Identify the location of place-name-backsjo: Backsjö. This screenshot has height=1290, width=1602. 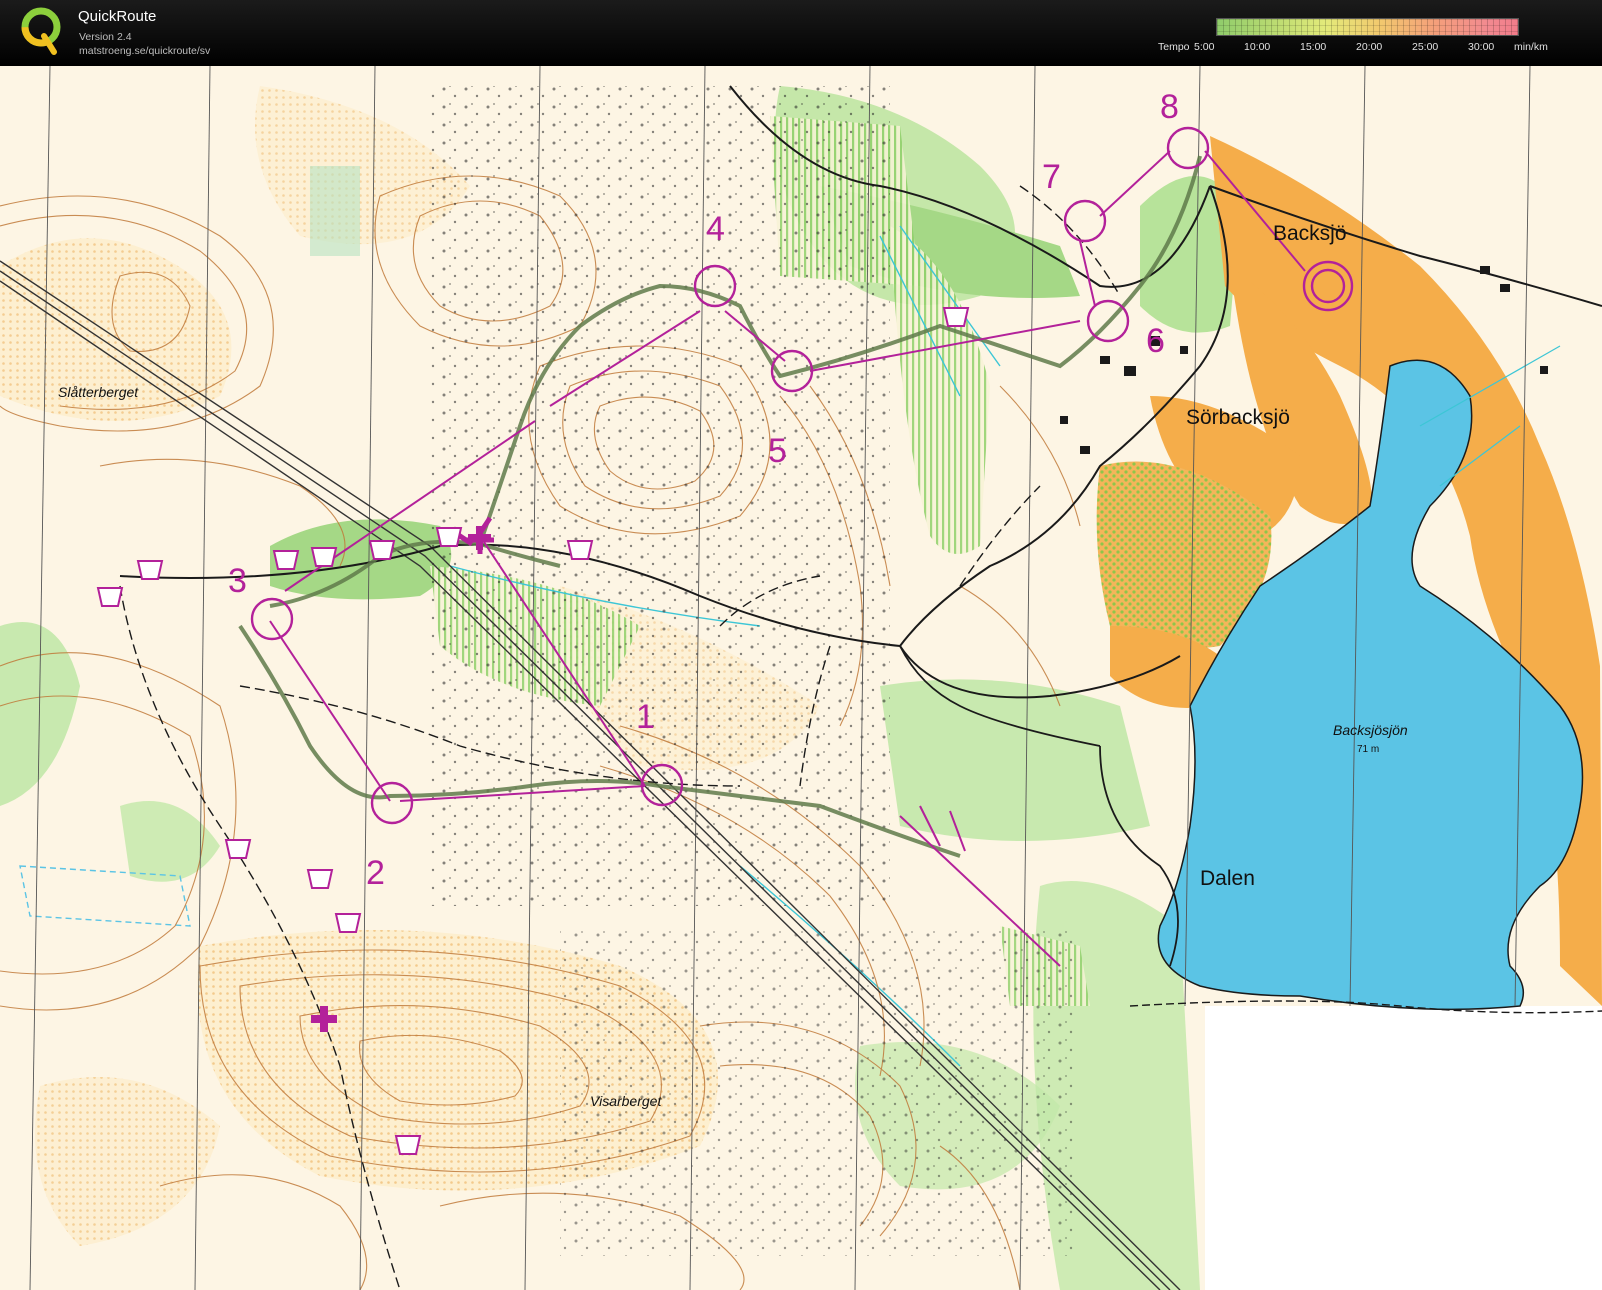
(1310, 233).